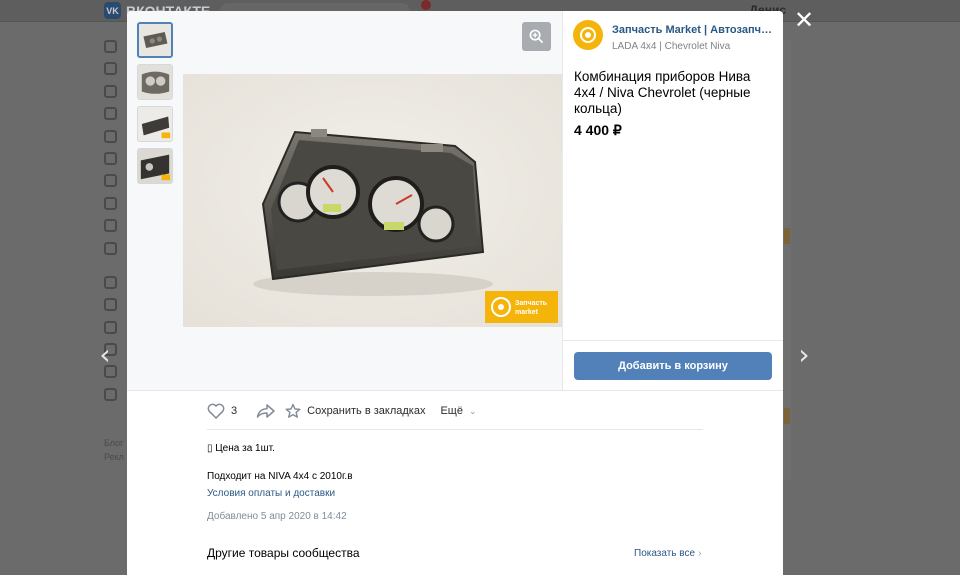 This screenshot has width=960, height=575. What do you see at coordinates (110, 114) in the screenshot?
I see `friends-icon` at bounding box center [110, 114].